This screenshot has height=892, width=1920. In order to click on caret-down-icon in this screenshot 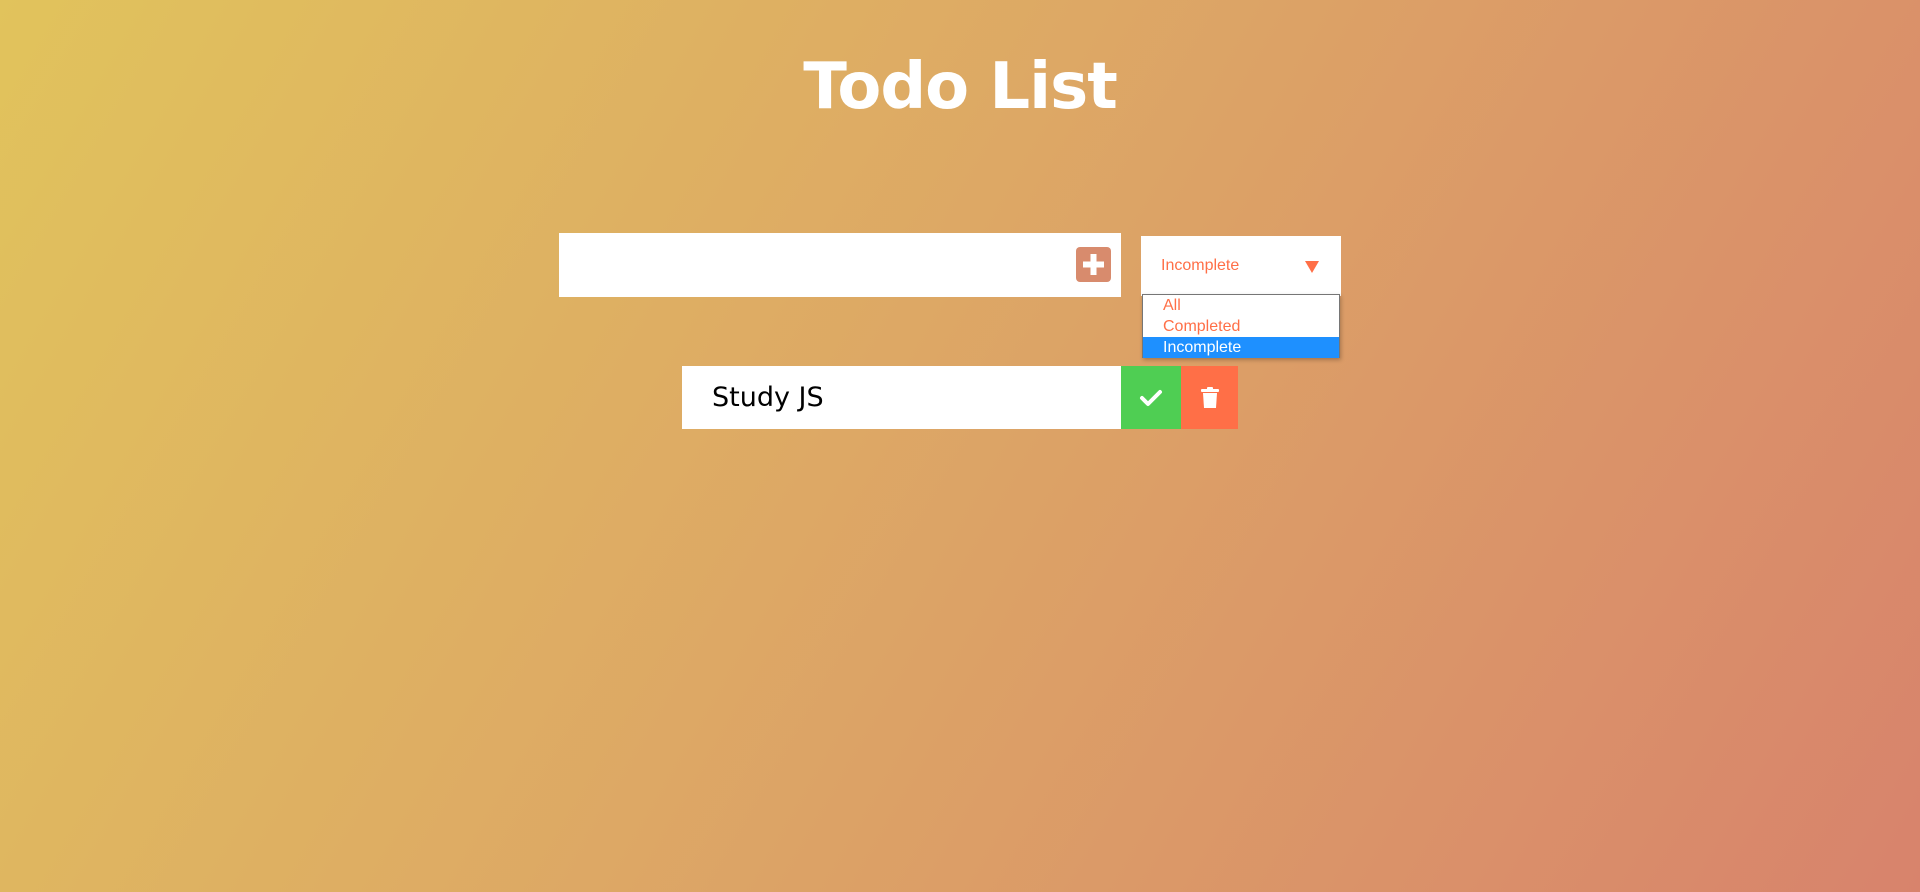, I will do `click(1312, 267)`.